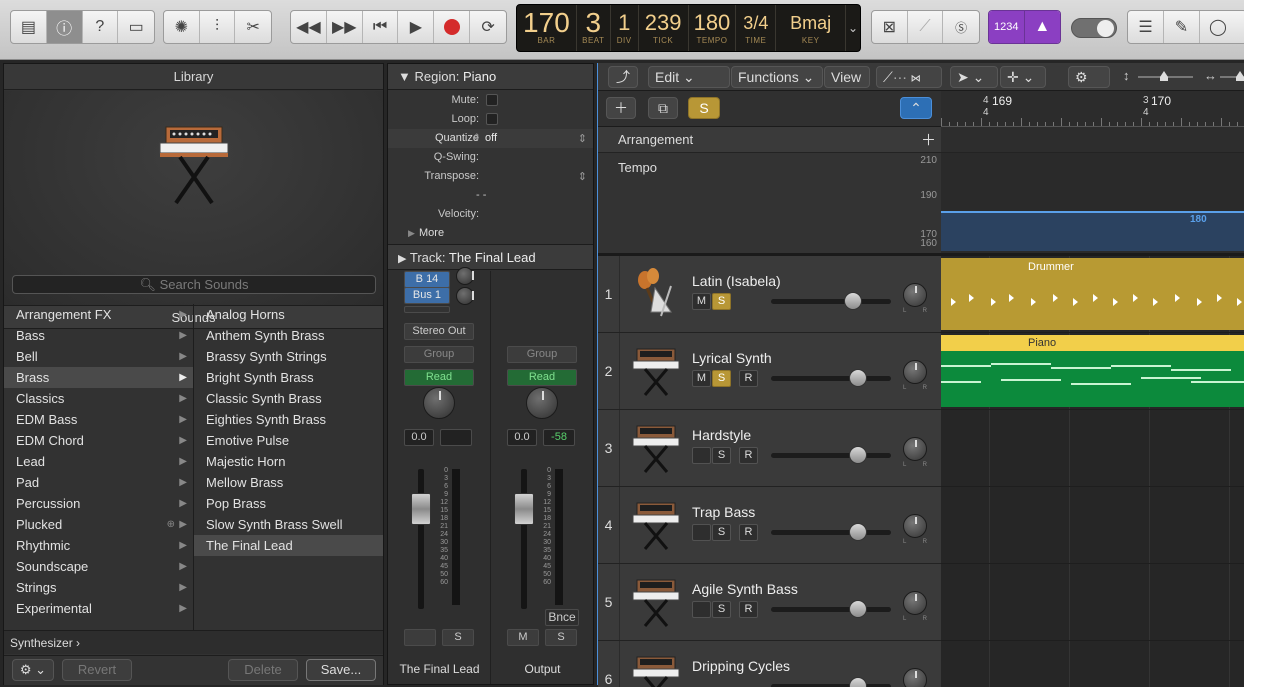 The width and height of the screenshot is (1280, 687). Describe the element at coordinates (98, 419) in the screenshot. I see `category-item: EDM Bass ▶` at that location.